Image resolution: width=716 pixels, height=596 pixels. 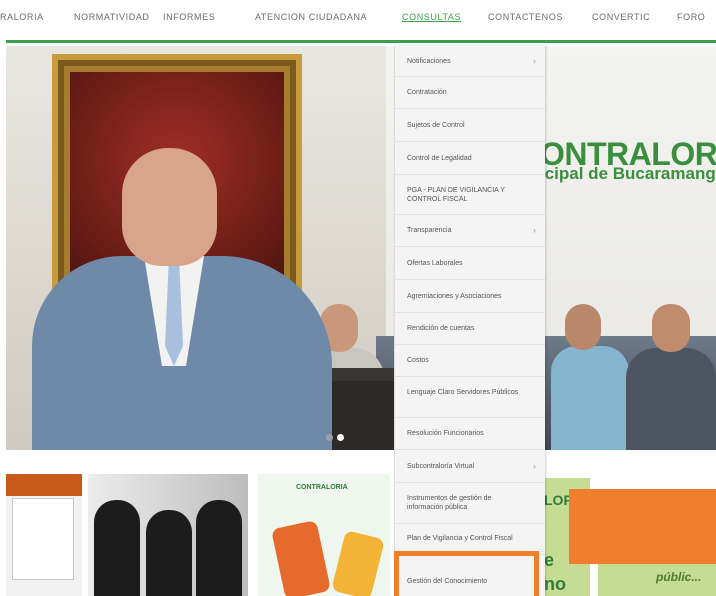 What do you see at coordinates (418, 360) in the screenshot?
I see `menu-item-label: Costos` at bounding box center [418, 360].